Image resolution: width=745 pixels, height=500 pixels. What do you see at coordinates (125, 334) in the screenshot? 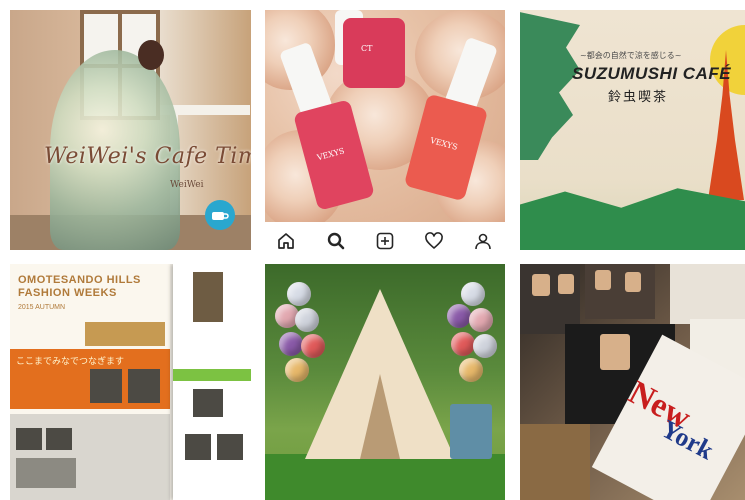
I see `flyer-gold-box` at bounding box center [125, 334].